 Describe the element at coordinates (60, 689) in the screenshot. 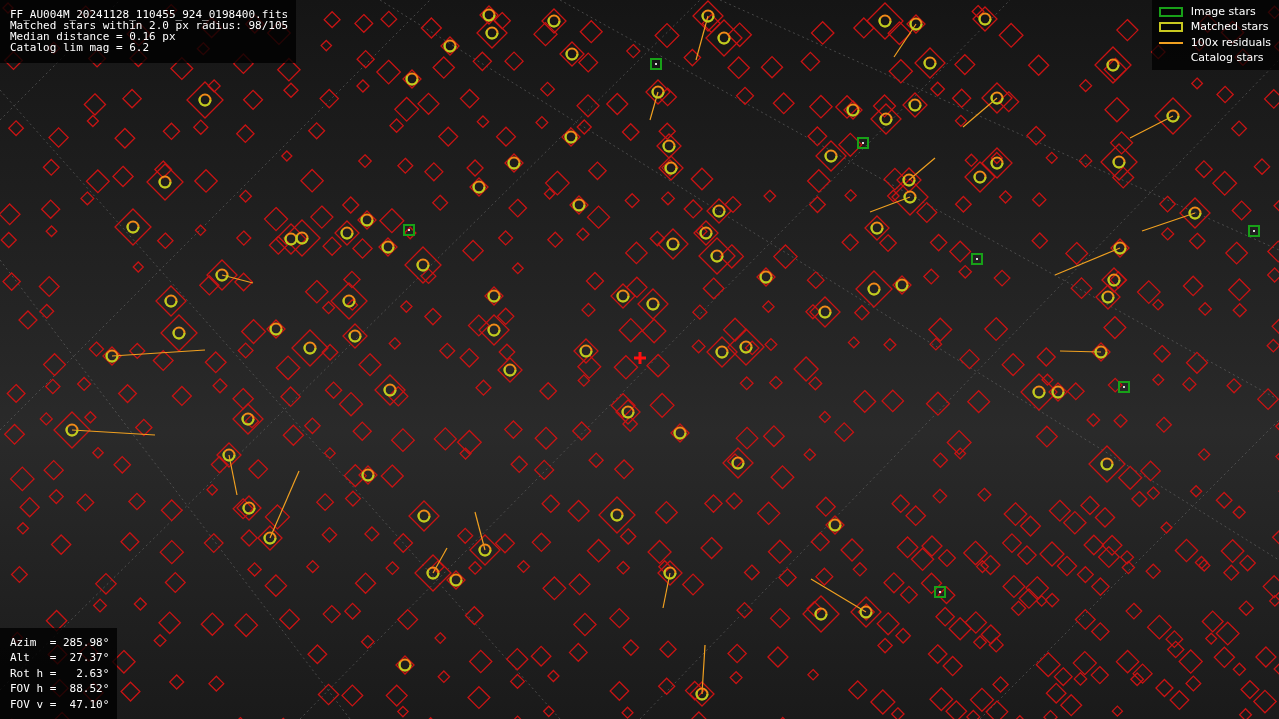

I see `pointing-info-line: FOV h = 88.52°` at that location.